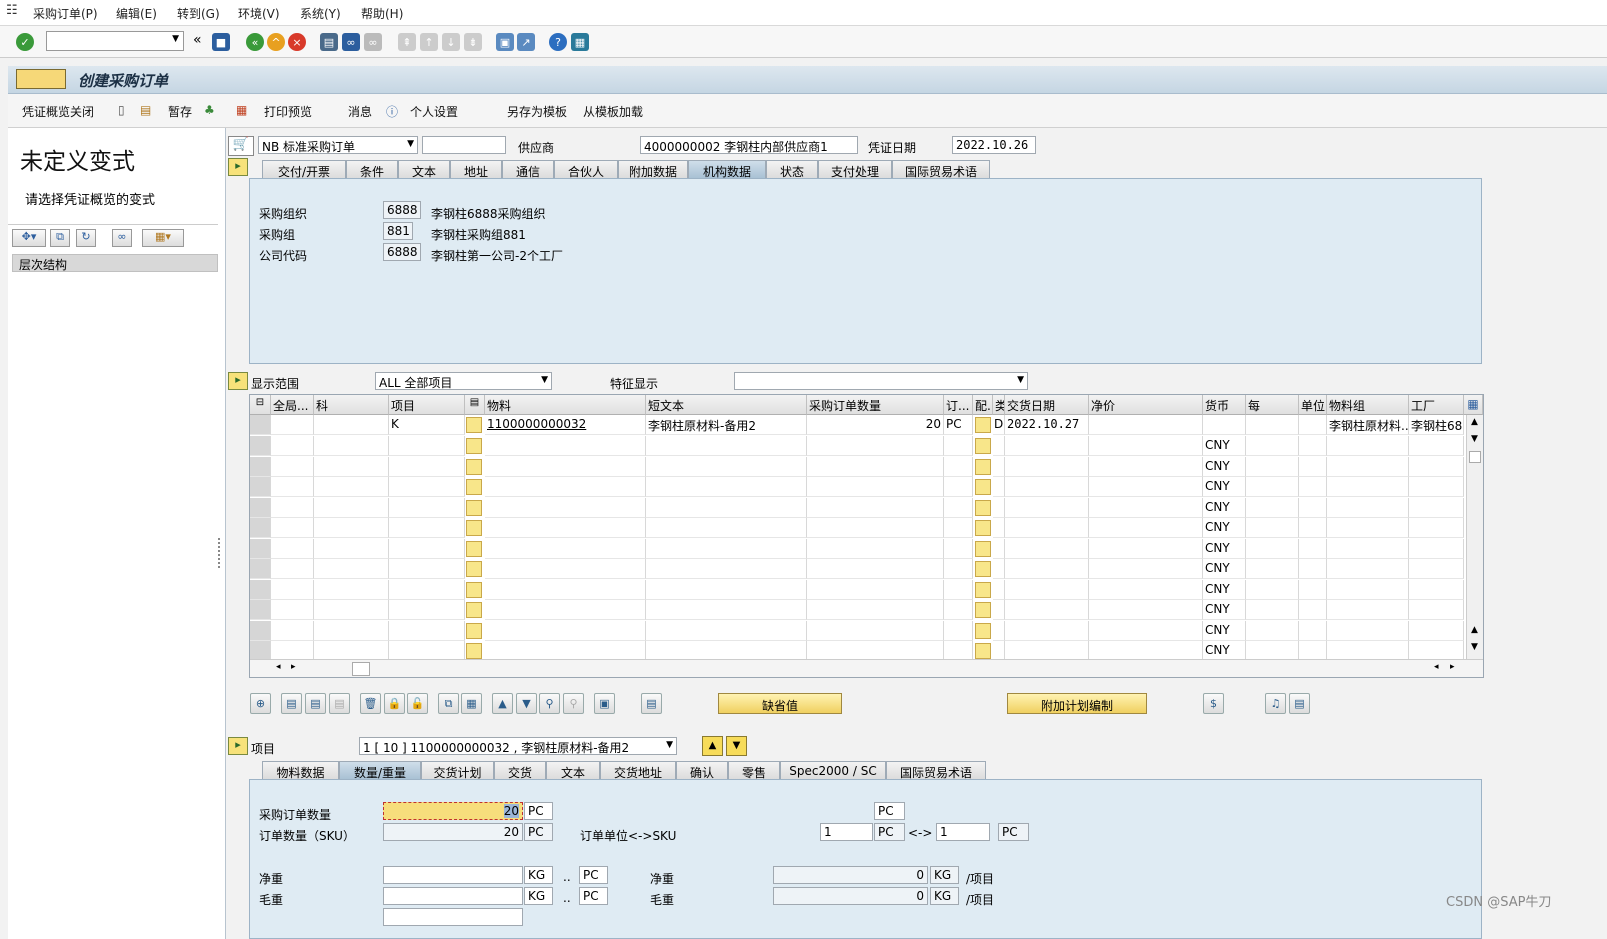 The width and height of the screenshot is (1607, 939). What do you see at coordinates (726, 425) in the screenshot?
I see `short-text-cell: 李钢柱原材料-备用2` at bounding box center [726, 425].